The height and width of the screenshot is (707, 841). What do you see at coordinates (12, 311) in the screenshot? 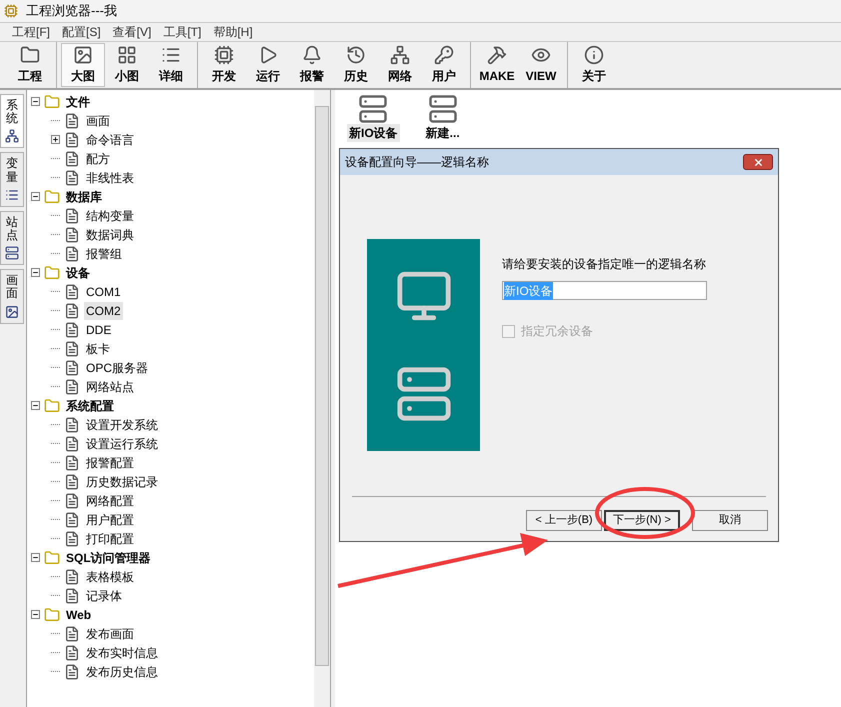
I see `picture-icon` at bounding box center [12, 311].